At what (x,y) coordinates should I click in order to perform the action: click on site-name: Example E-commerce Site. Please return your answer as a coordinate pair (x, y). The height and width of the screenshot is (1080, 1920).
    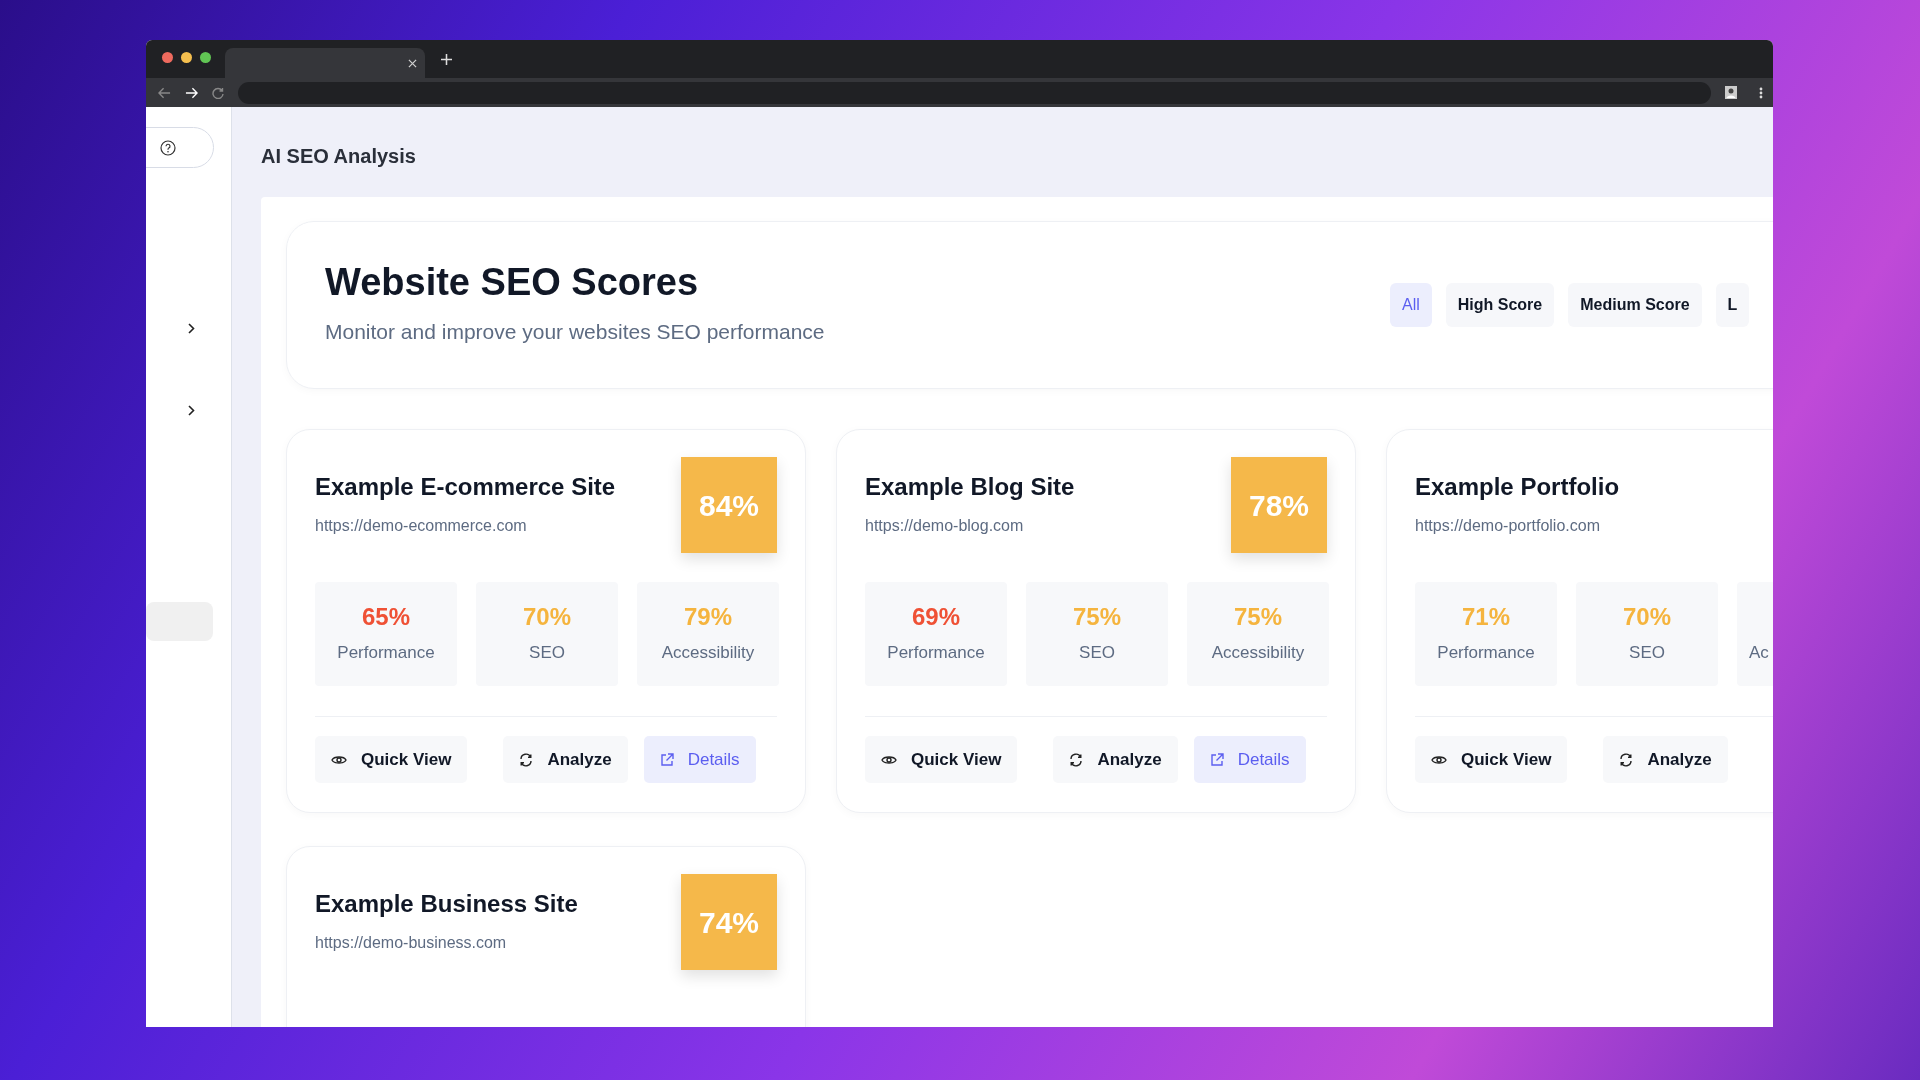
    Looking at the image, I should click on (465, 487).